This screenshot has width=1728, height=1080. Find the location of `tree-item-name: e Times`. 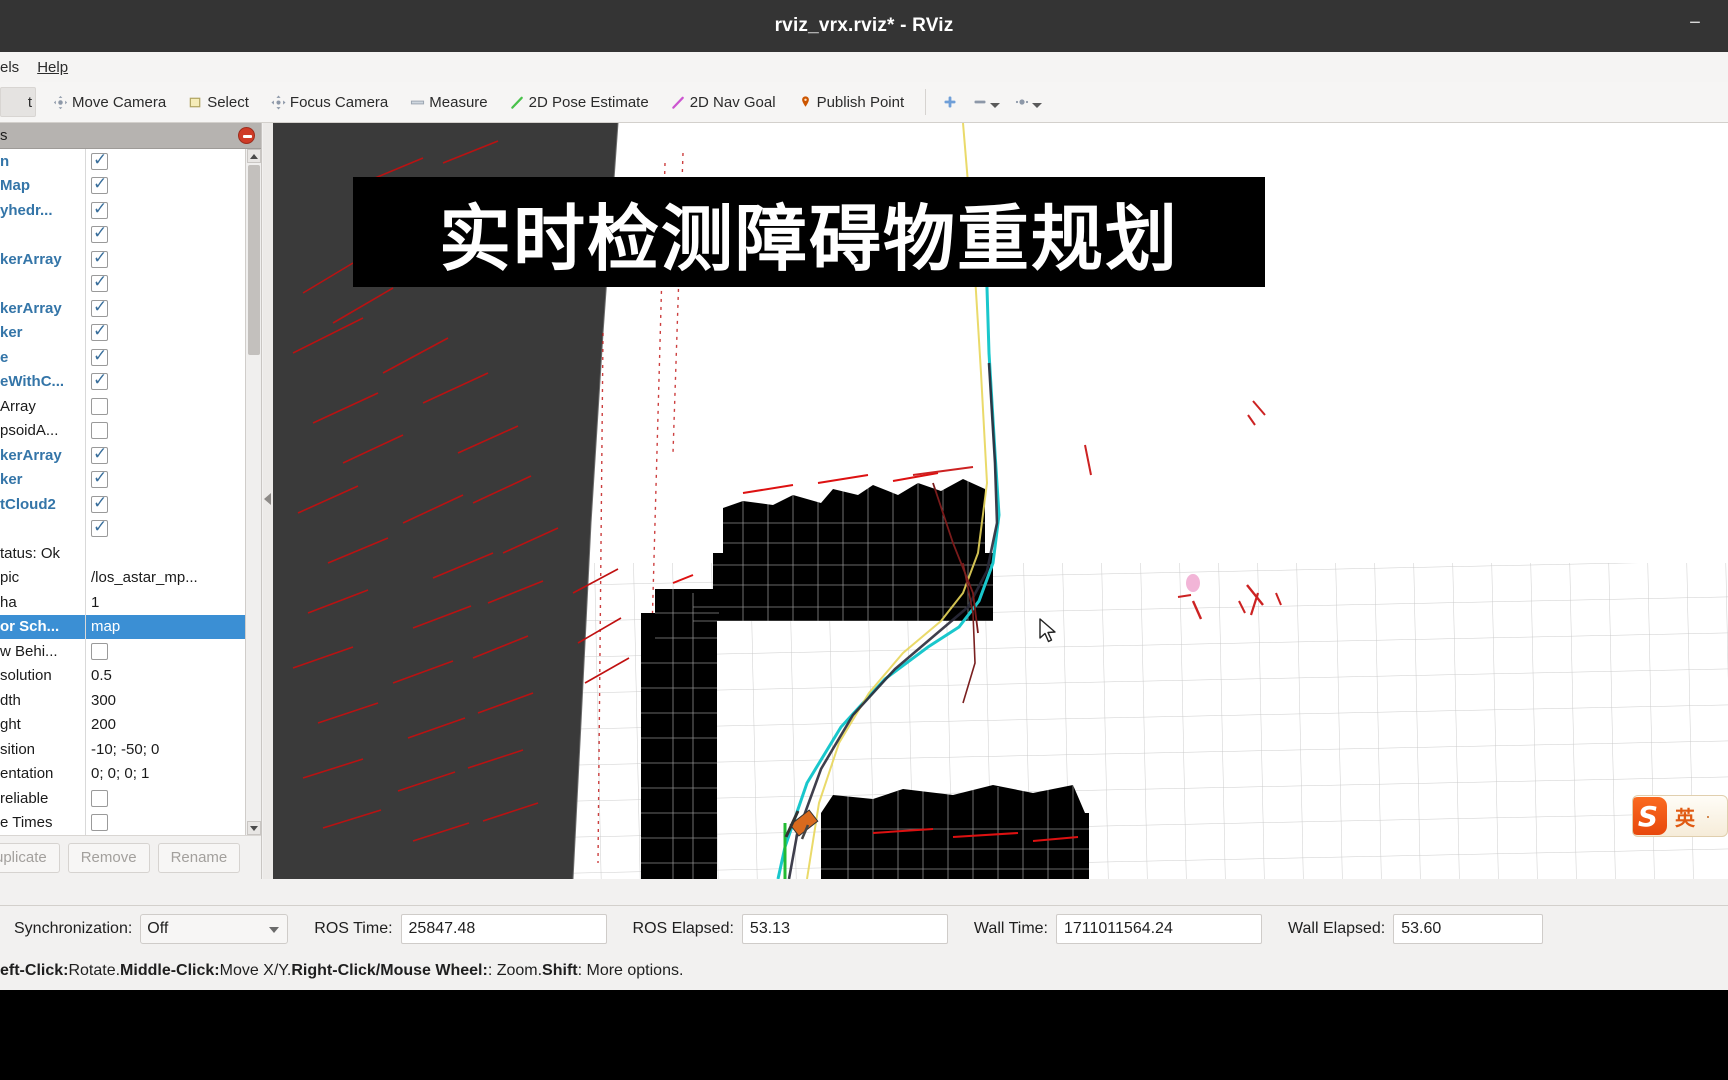

tree-item-name: e Times is located at coordinates (42, 823).